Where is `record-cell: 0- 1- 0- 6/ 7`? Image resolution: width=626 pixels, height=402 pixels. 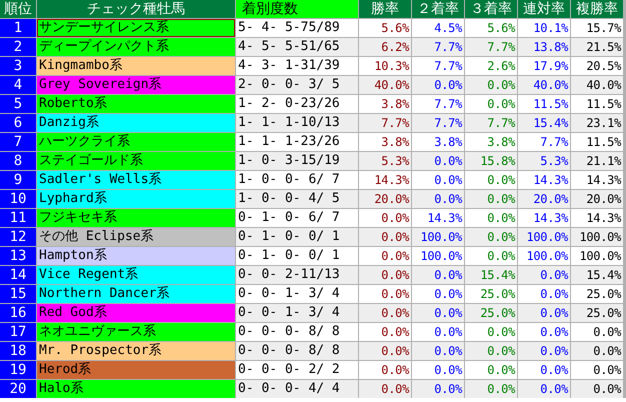 record-cell: 0- 1- 0- 6/ 7 is located at coordinates (297, 218).